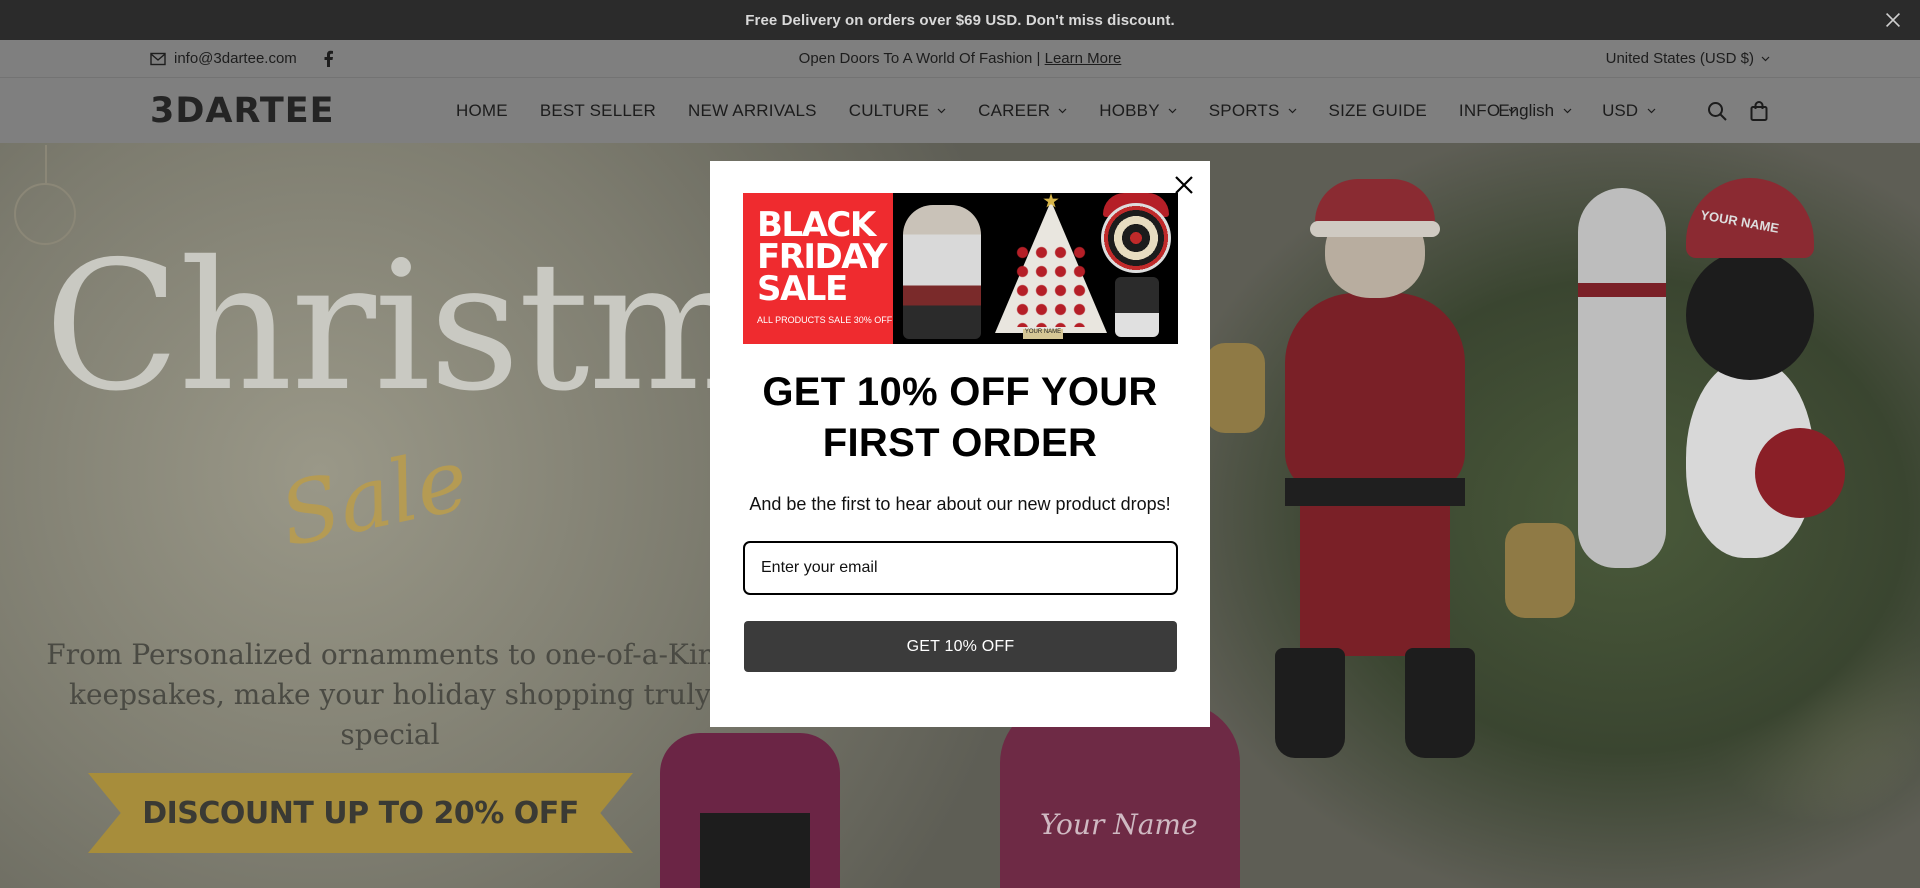 The image size is (1920, 888). I want to click on email-field, so click(960, 568).